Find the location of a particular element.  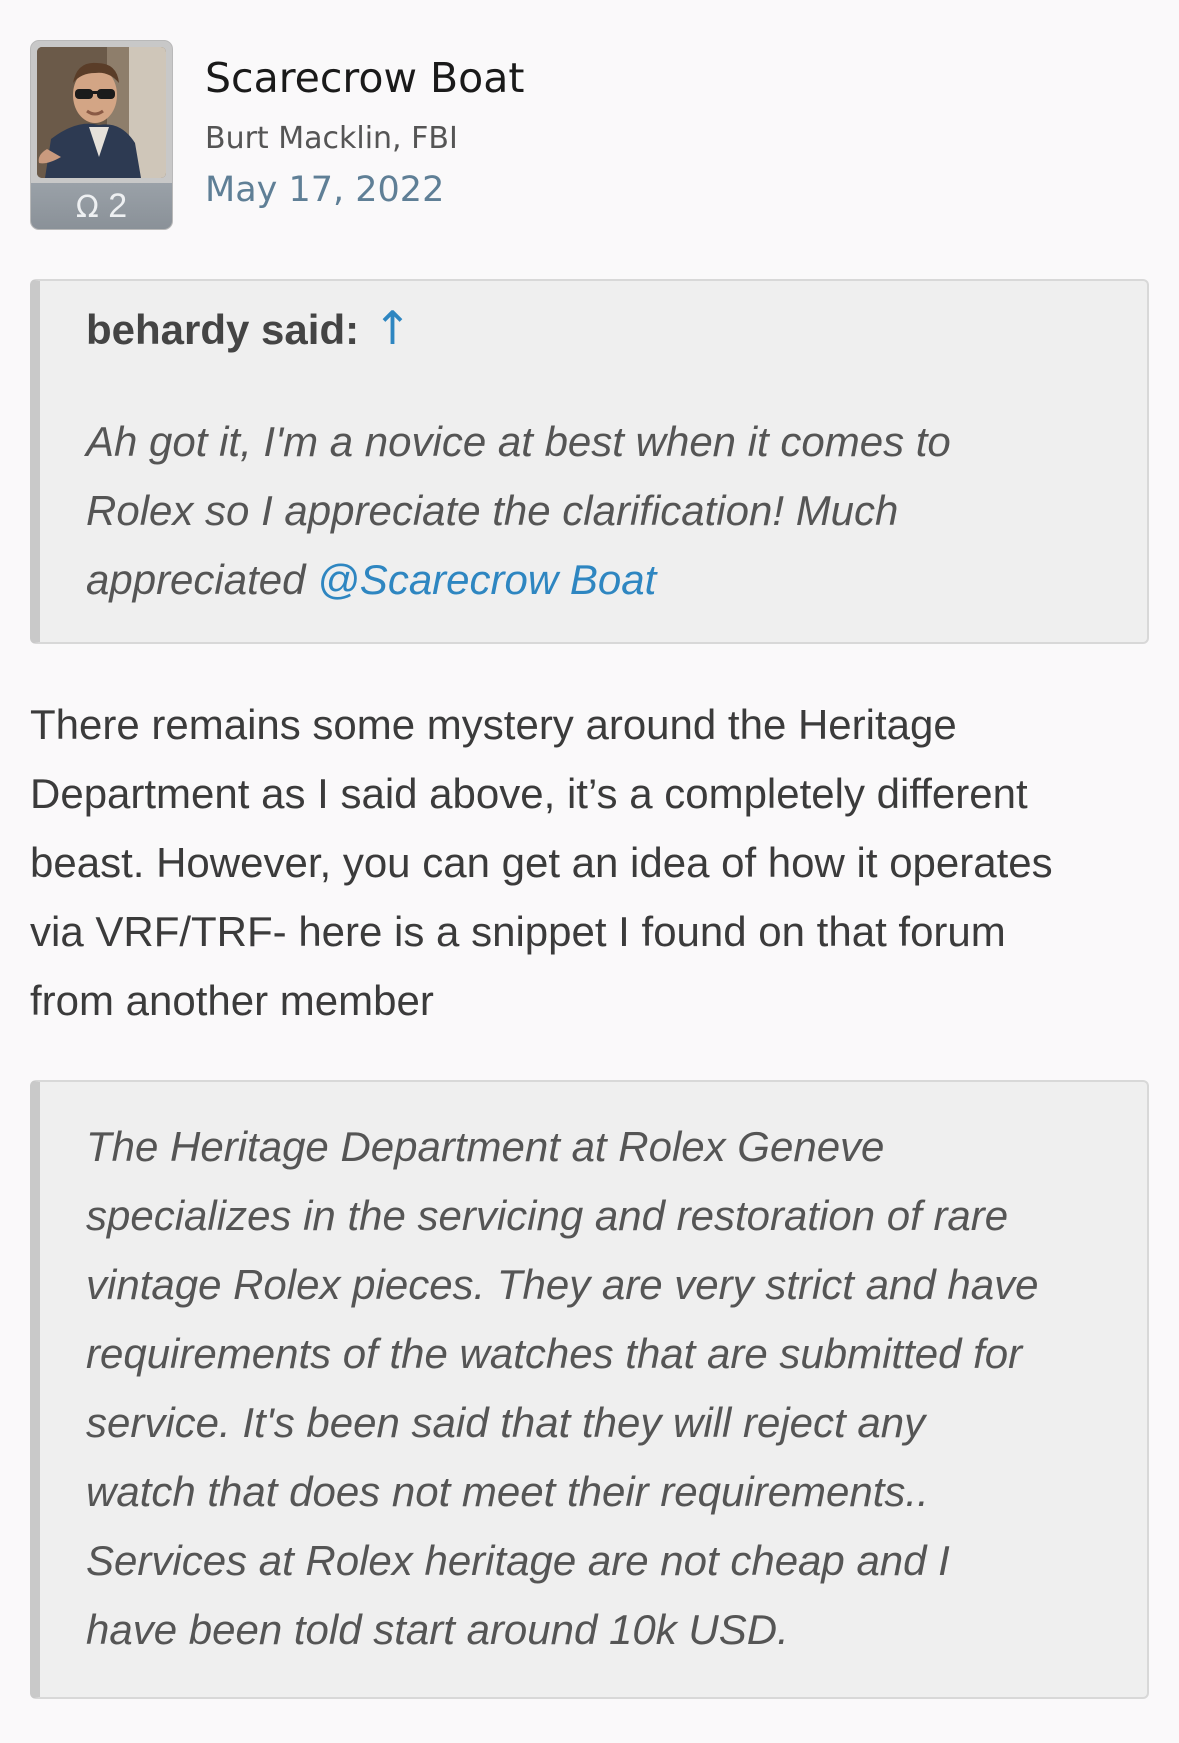

quote-line: The Heritage Department at Rolex Geneve is located at coordinates (485, 1146).